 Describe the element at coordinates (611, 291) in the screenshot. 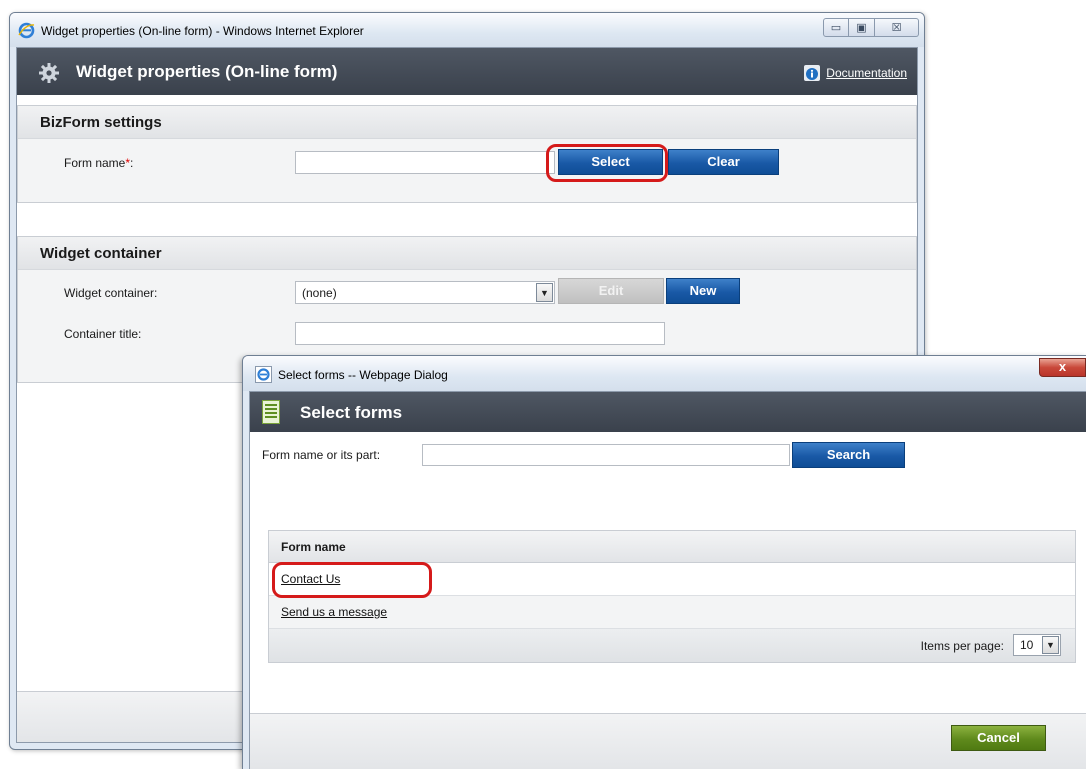

I see `edit-button: Edit` at that location.